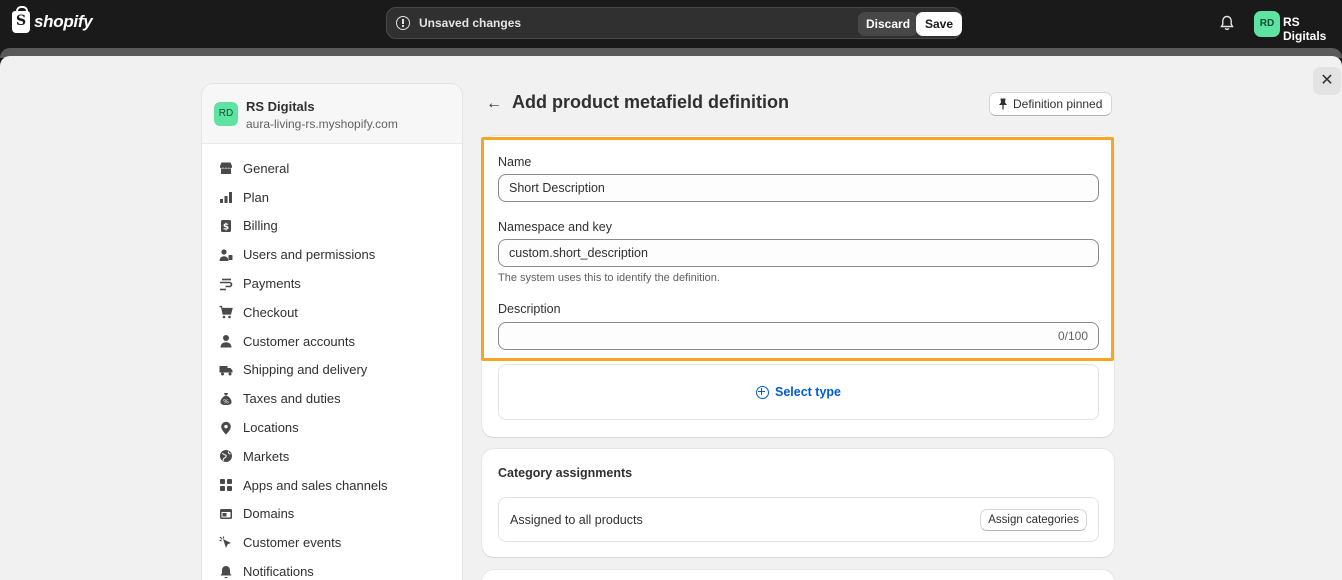 This screenshot has height=580, width=1342. What do you see at coordinates (226, 341) in the screenshot?
I see `person-icon` at bounding box center [226, 341].